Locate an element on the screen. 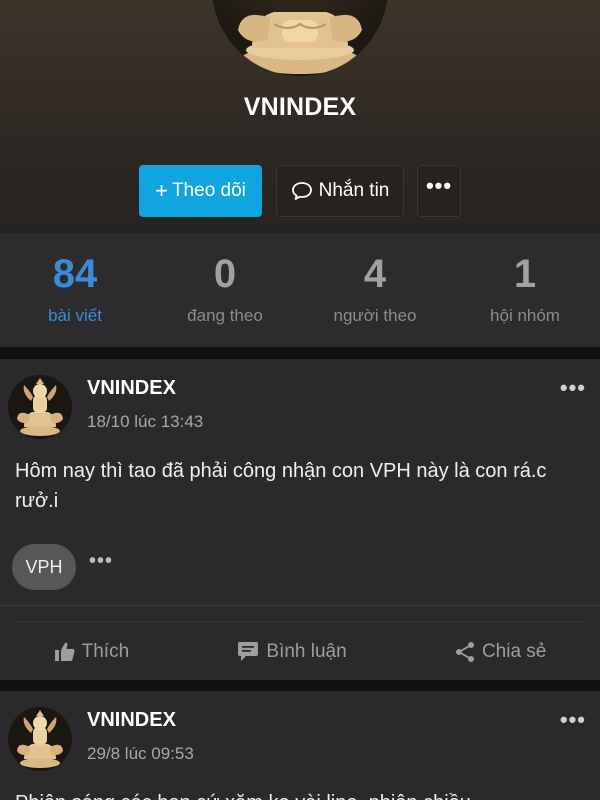 The width and height of the screenshot is (600, 800). like-button: Thích is located at coordinates (92, 652).